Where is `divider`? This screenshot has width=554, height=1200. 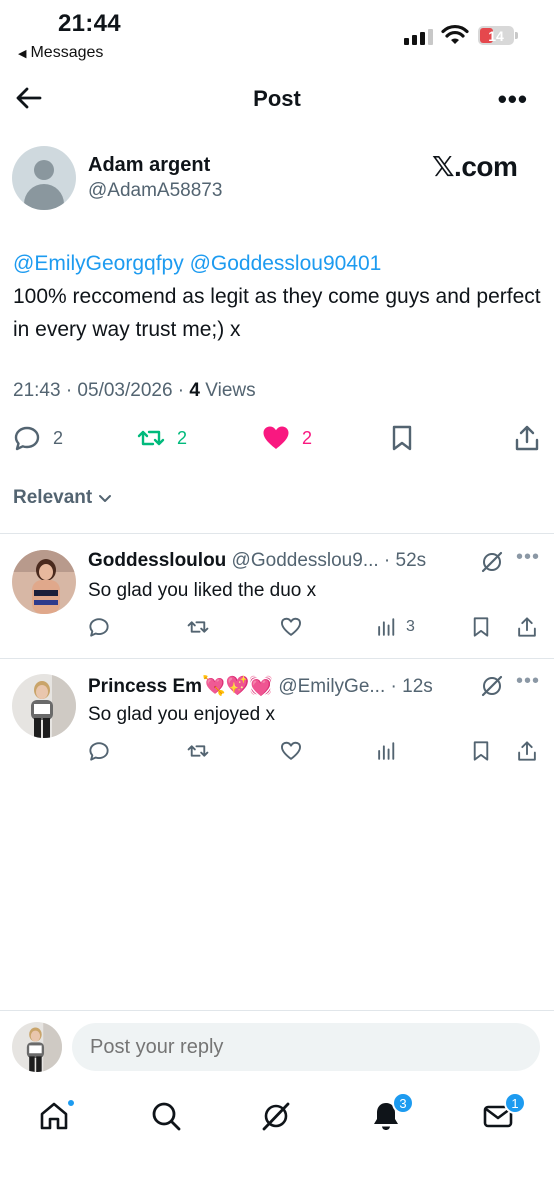 divider is located at coordinates (277, 1010).